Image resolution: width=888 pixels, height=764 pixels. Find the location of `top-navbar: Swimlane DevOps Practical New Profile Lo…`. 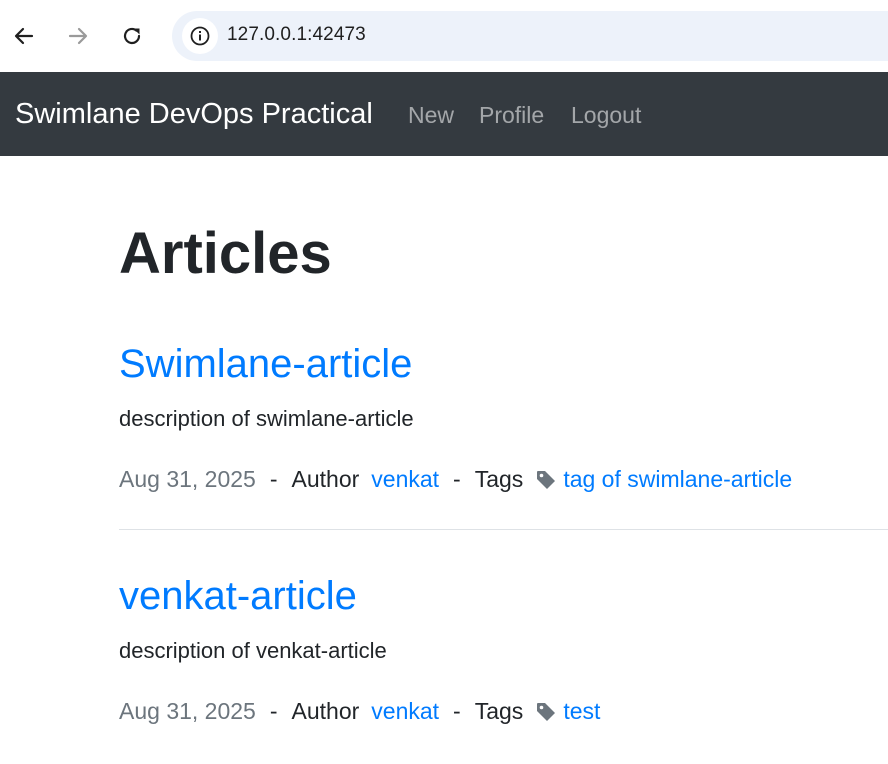

top-navbar: Swimlane DevOps Practical New Profile Lo… is located at coordinates (444, 114).